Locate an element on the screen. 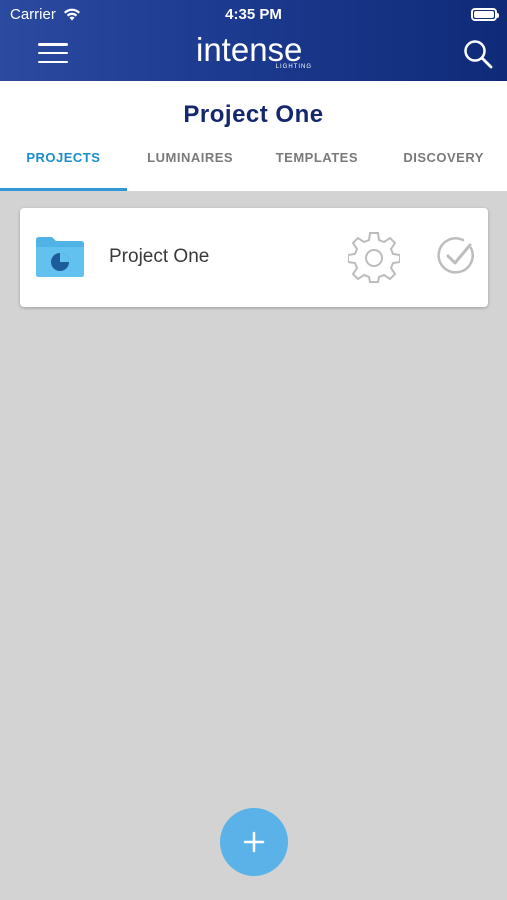 The height and width of the screenshot is (900, 507). add-project-button is located at coordinates (254, 842).